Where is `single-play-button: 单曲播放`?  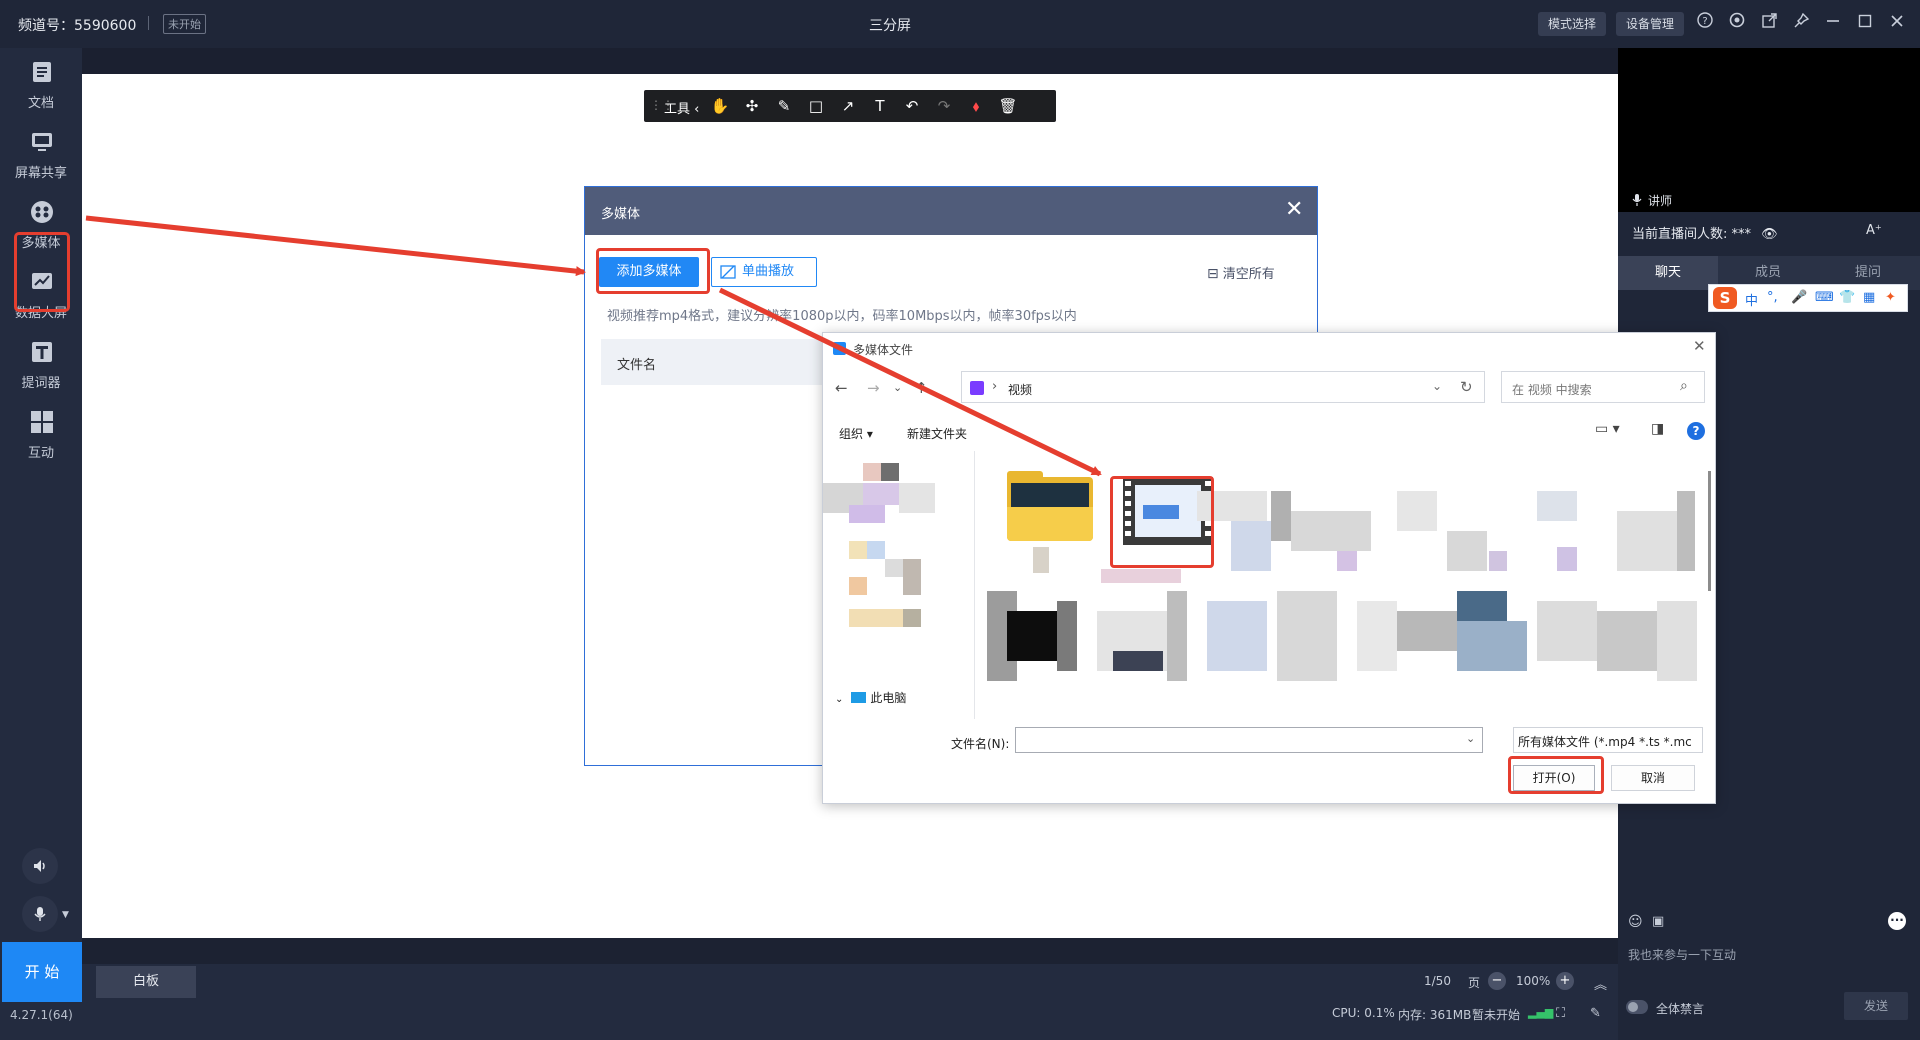
single-play-button: 单曲播放 is located at coordinates (764, 272).